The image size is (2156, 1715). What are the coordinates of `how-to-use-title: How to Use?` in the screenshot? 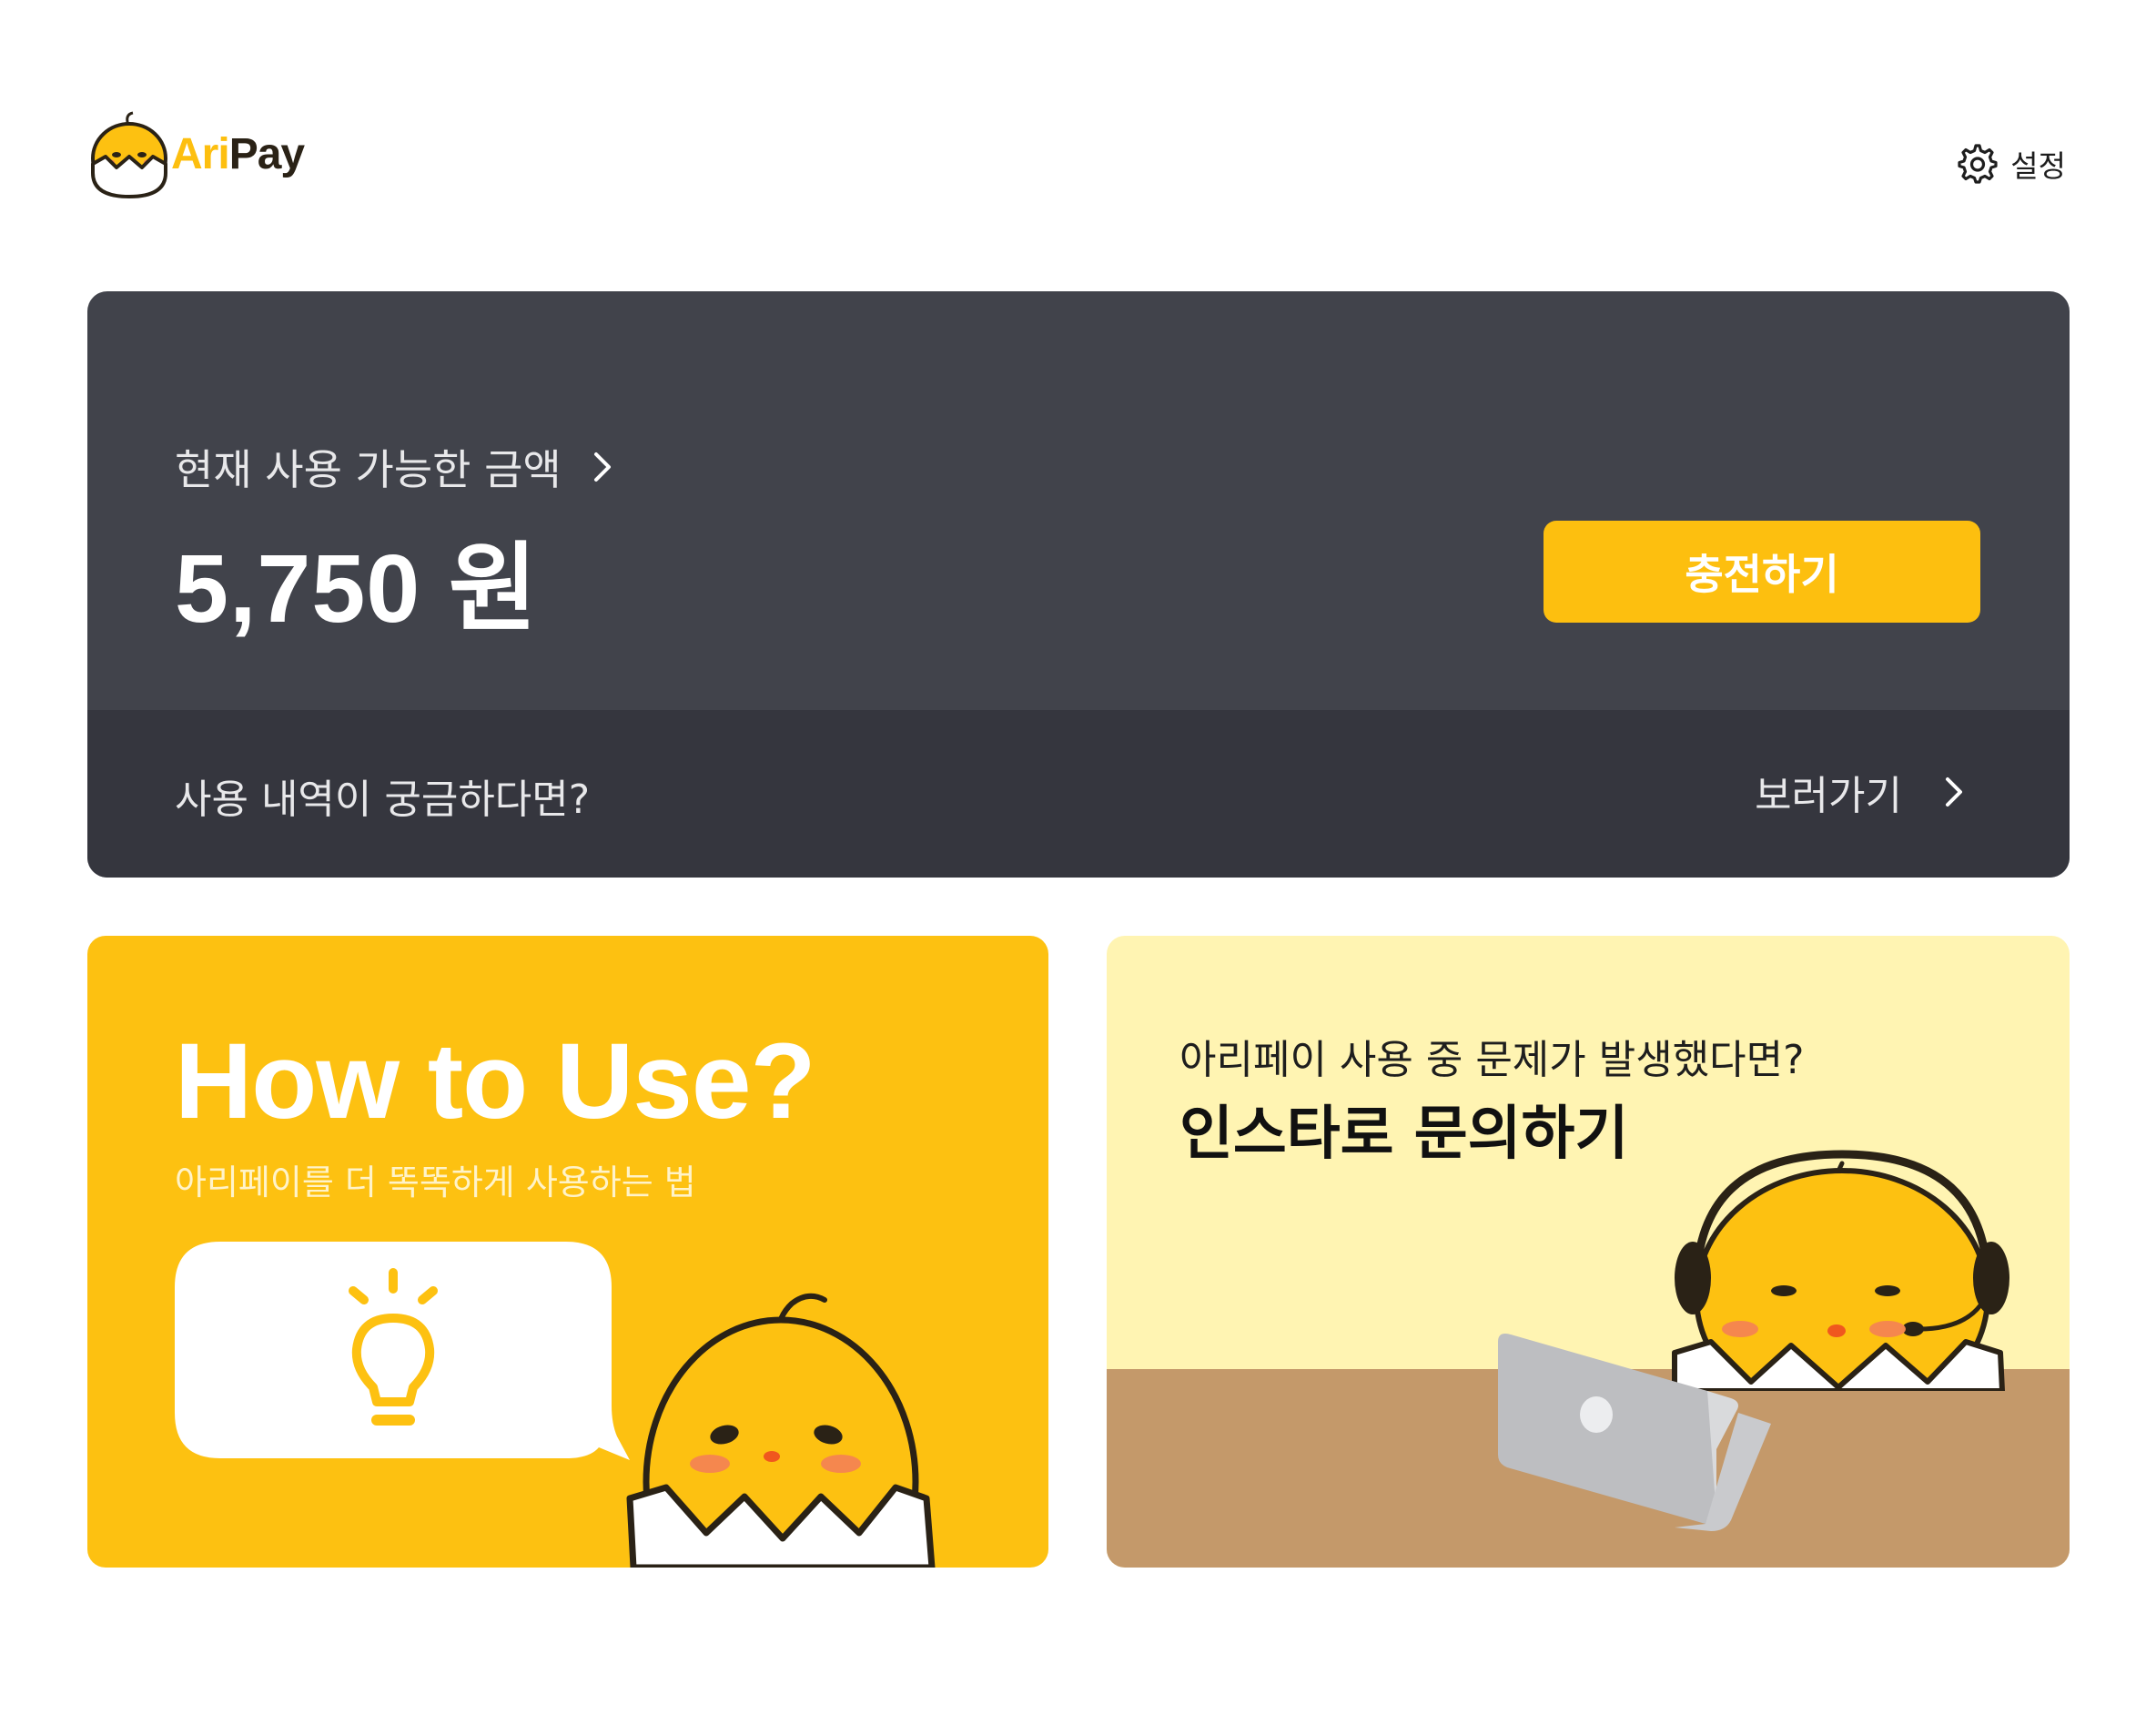 It's located at (495, 1081).